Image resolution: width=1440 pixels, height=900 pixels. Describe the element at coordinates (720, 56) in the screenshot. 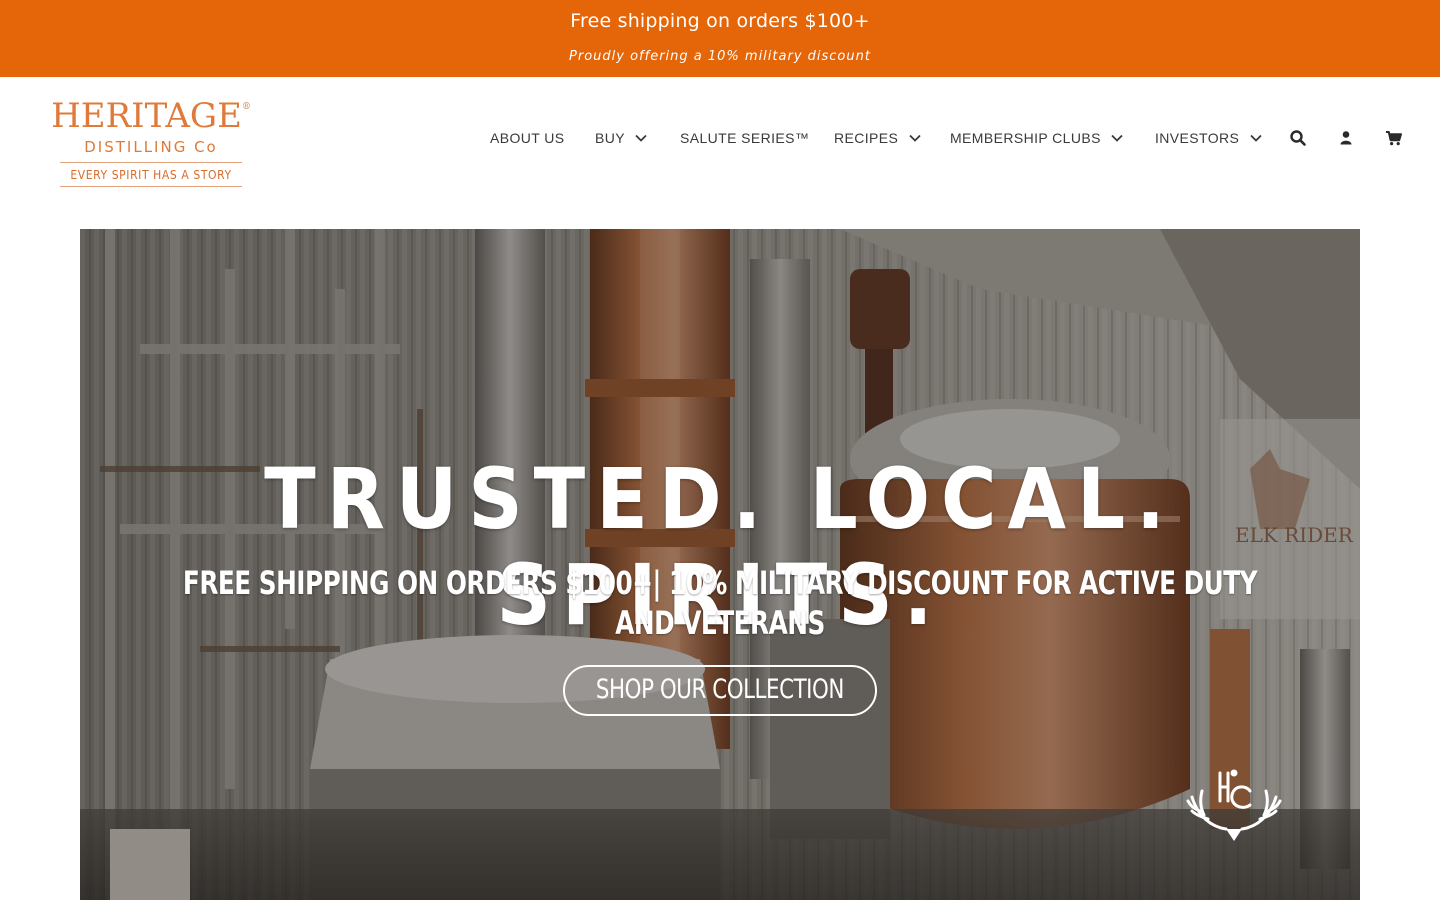

I see `announcement-military-text: Proudly offering a 10% military discount` at that location.